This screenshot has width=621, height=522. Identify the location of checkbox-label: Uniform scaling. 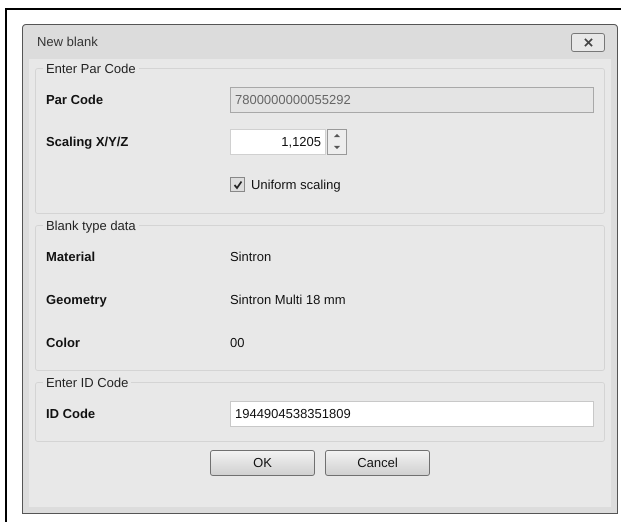
(296, 185).